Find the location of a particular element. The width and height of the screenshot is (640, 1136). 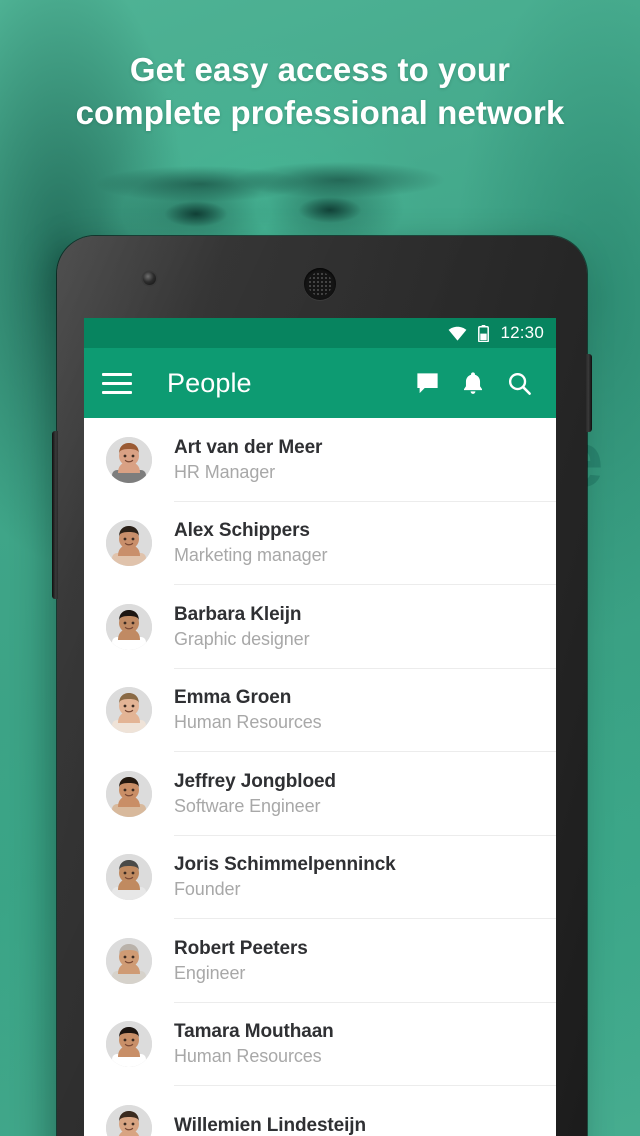

person-name: Art van der Meer is located at coordinates (248, 447).